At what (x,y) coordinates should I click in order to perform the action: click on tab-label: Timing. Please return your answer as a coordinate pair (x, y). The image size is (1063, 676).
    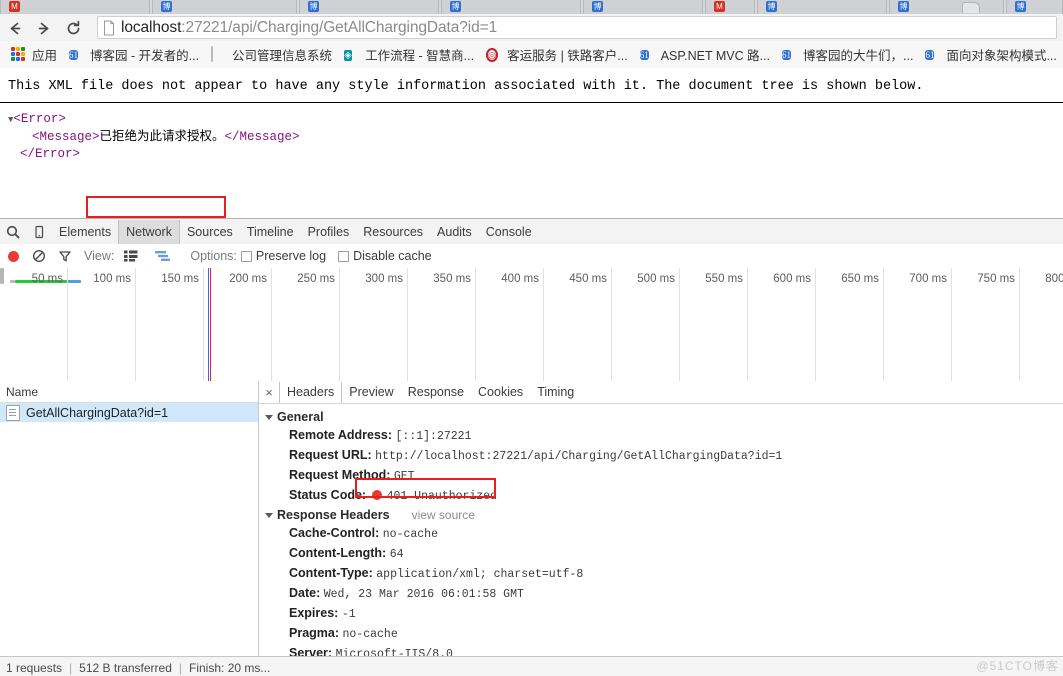
    Looking at the image, I should click on (556, 392).